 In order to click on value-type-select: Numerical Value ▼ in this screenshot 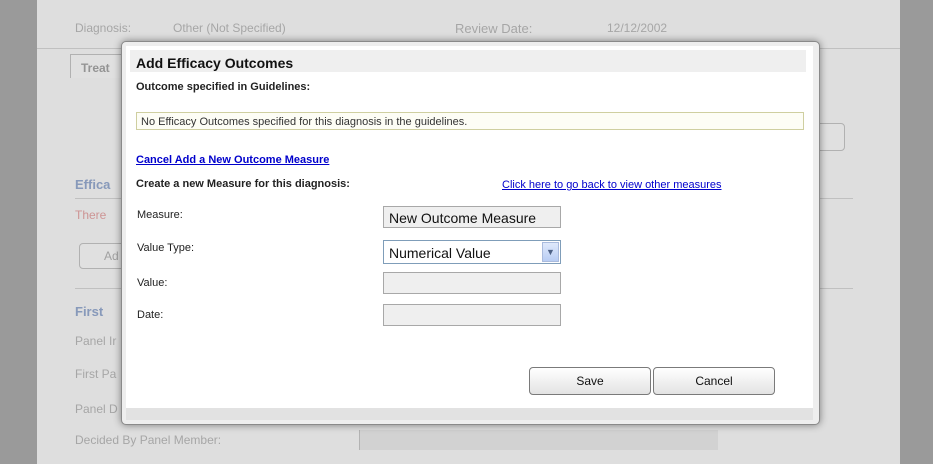, I will do `click(472, 252)`.